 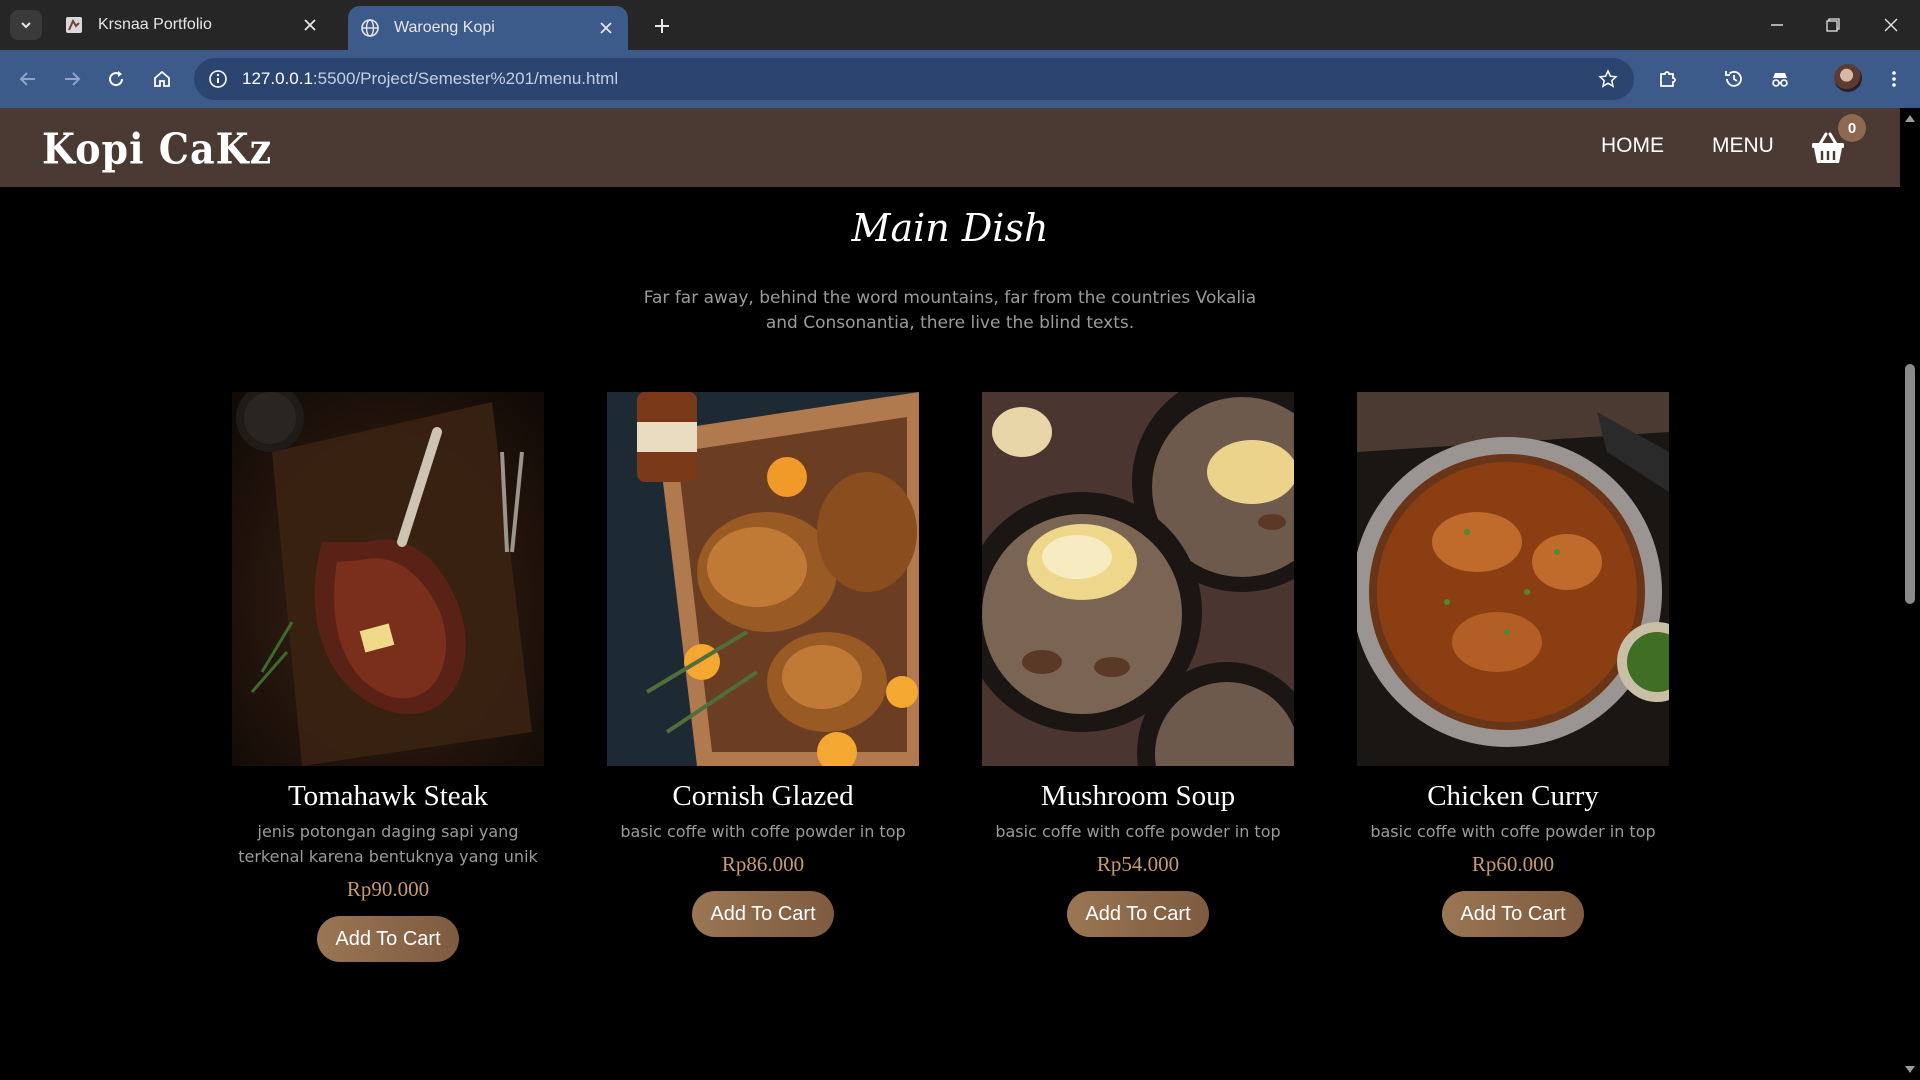 I want to click on history-icon, so click(x=1733, y=78).